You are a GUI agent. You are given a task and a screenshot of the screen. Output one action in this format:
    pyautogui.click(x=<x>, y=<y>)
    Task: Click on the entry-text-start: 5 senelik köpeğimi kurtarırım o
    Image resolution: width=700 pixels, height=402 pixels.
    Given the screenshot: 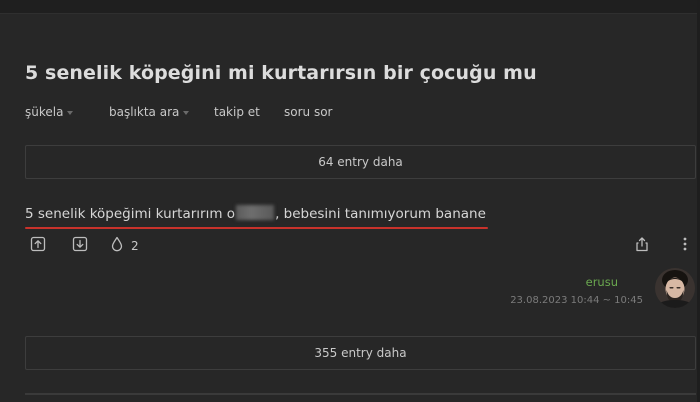 What is the action you would take?
    pyautogui.click(x=130, y=214)
    